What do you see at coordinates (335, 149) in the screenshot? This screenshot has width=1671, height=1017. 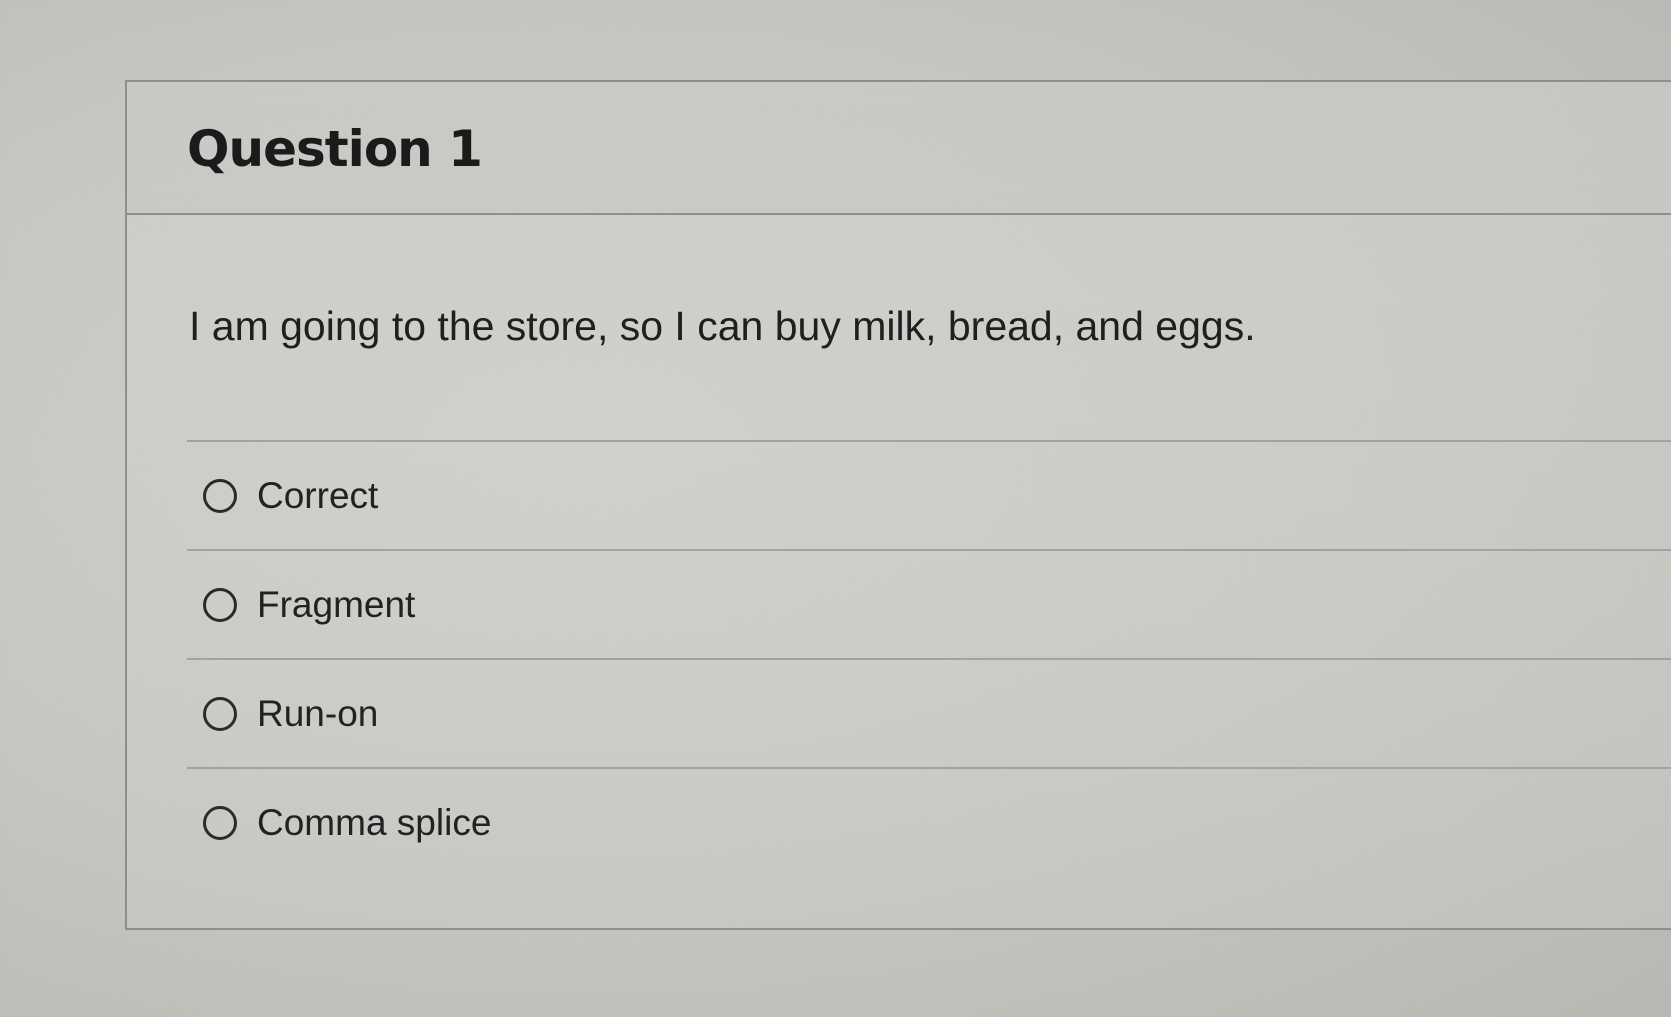 I see `question-title: Question 1` at bounding box center [335, 149].